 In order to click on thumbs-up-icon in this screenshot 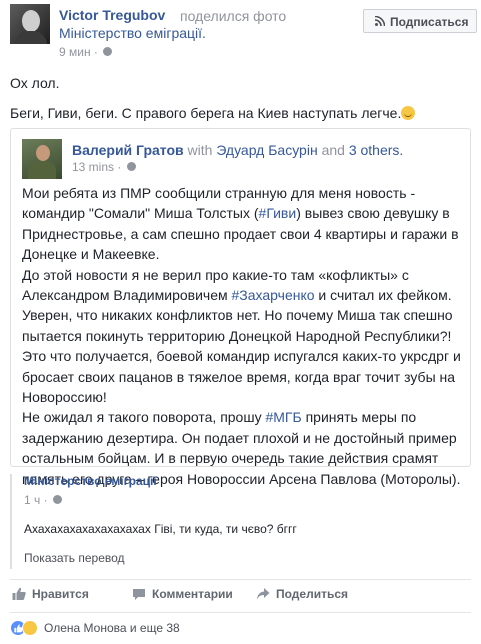, I will do `click(19, 593)`.